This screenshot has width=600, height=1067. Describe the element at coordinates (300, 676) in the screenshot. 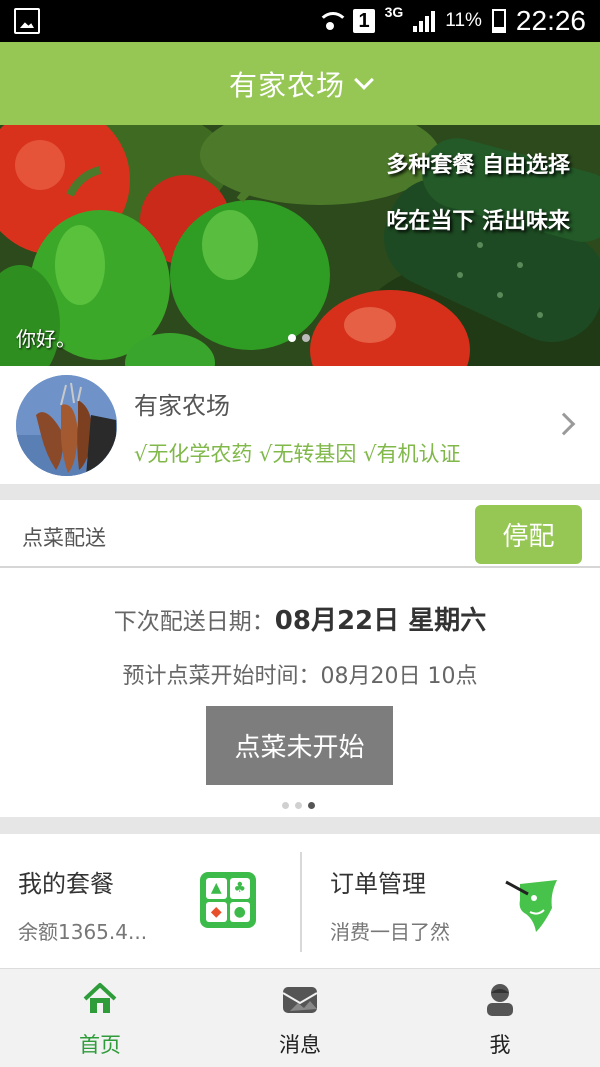

I see `order-start-time: 预计点菜开始时间：08月20日 10点` at that location.